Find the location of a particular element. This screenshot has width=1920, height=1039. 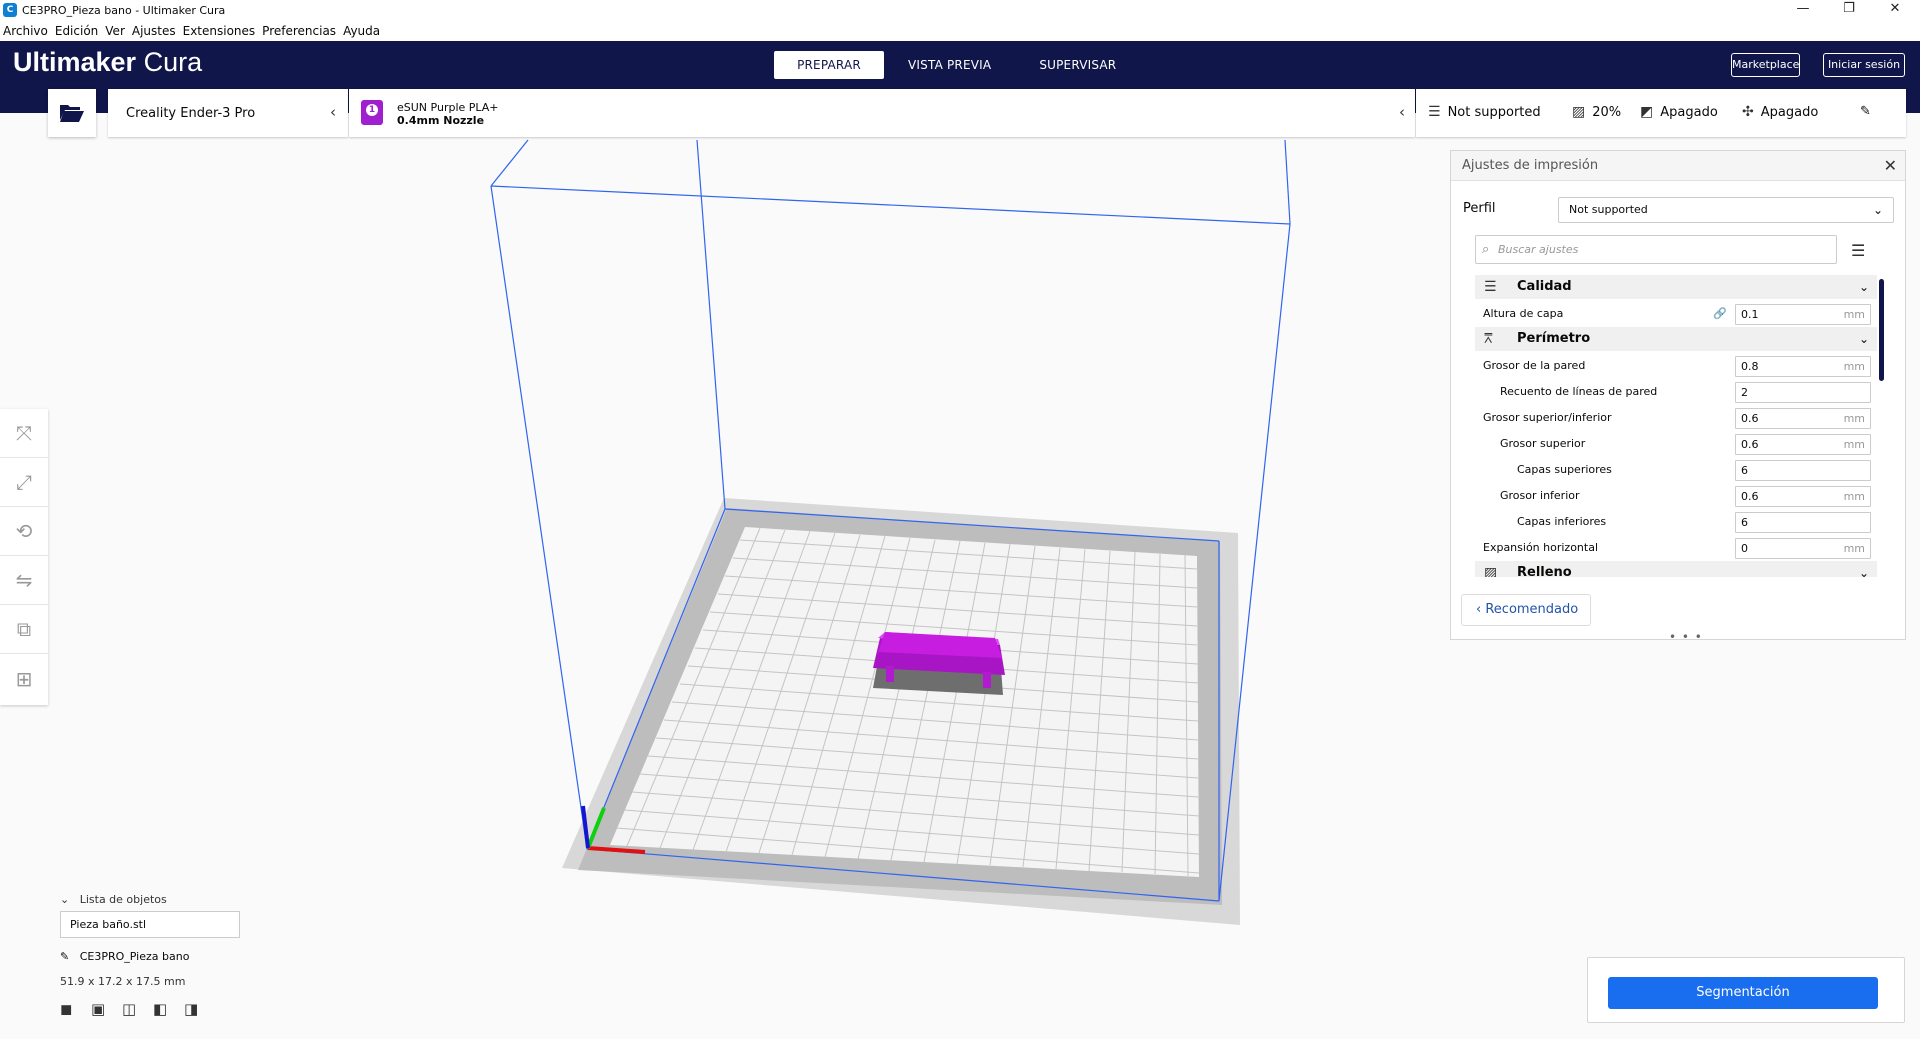

move-tool-icon: ⤧ is located at coordinates (24, 433).